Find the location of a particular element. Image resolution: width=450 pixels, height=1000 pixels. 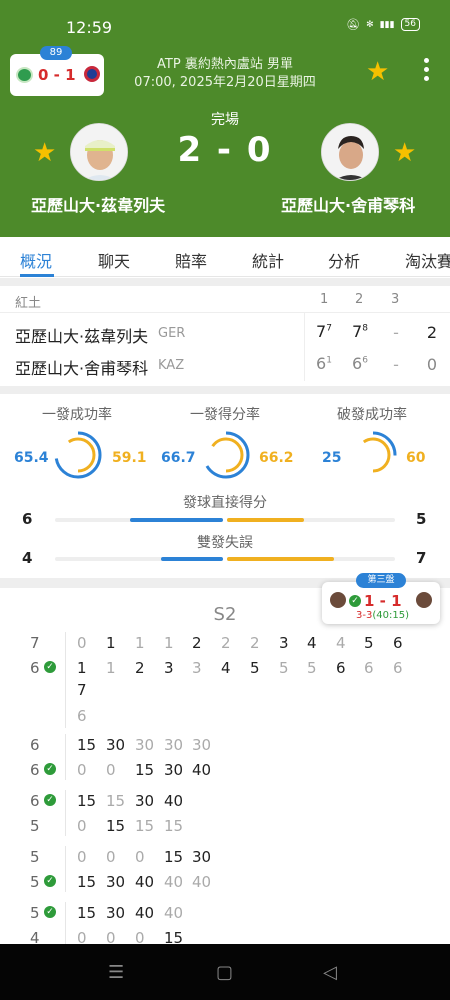

home-icon: ▢ is located at coordinates (224, 972).